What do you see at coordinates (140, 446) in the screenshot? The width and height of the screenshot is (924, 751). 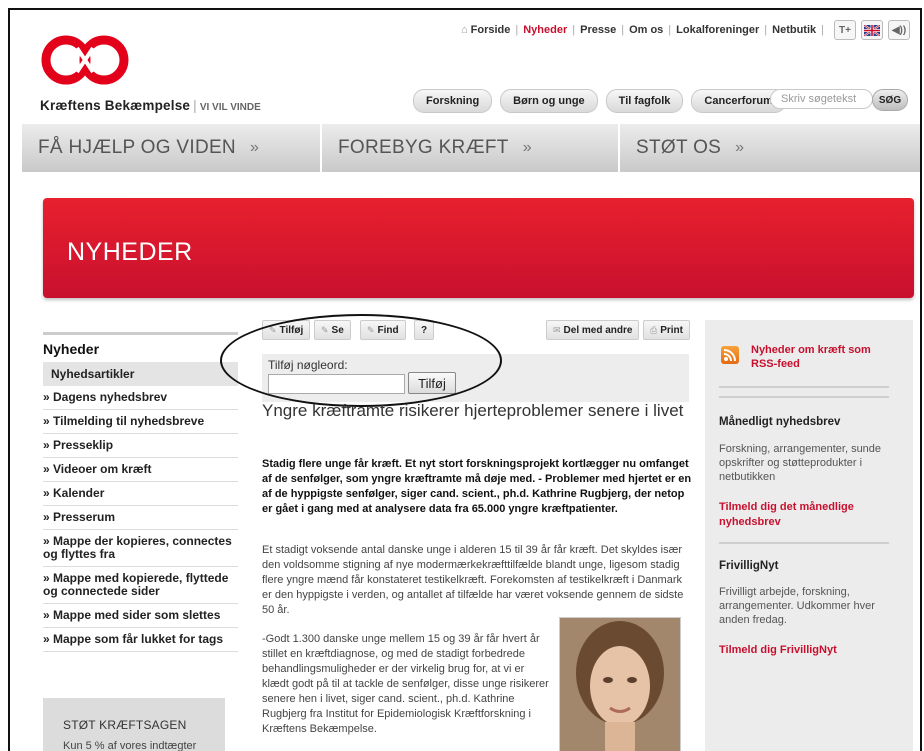 I see `sidebar-item: » Presseklip` at bounding box center [140, 446].